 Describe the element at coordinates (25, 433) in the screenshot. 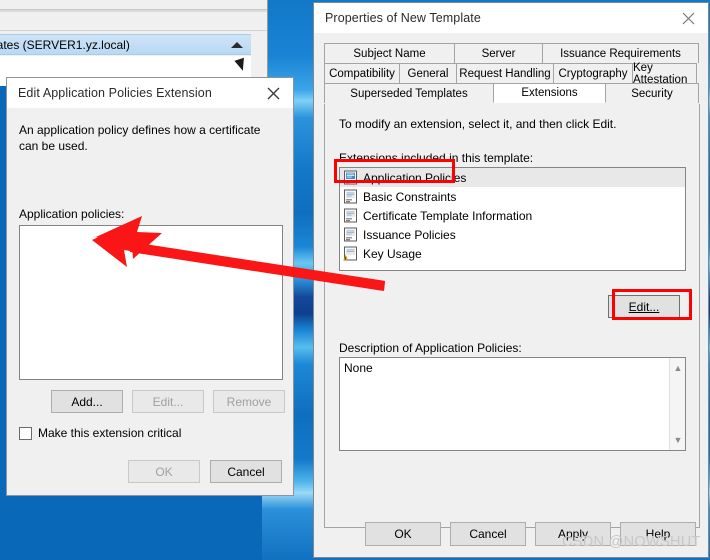

I see `make-extension-critical-checkbox` at that location.